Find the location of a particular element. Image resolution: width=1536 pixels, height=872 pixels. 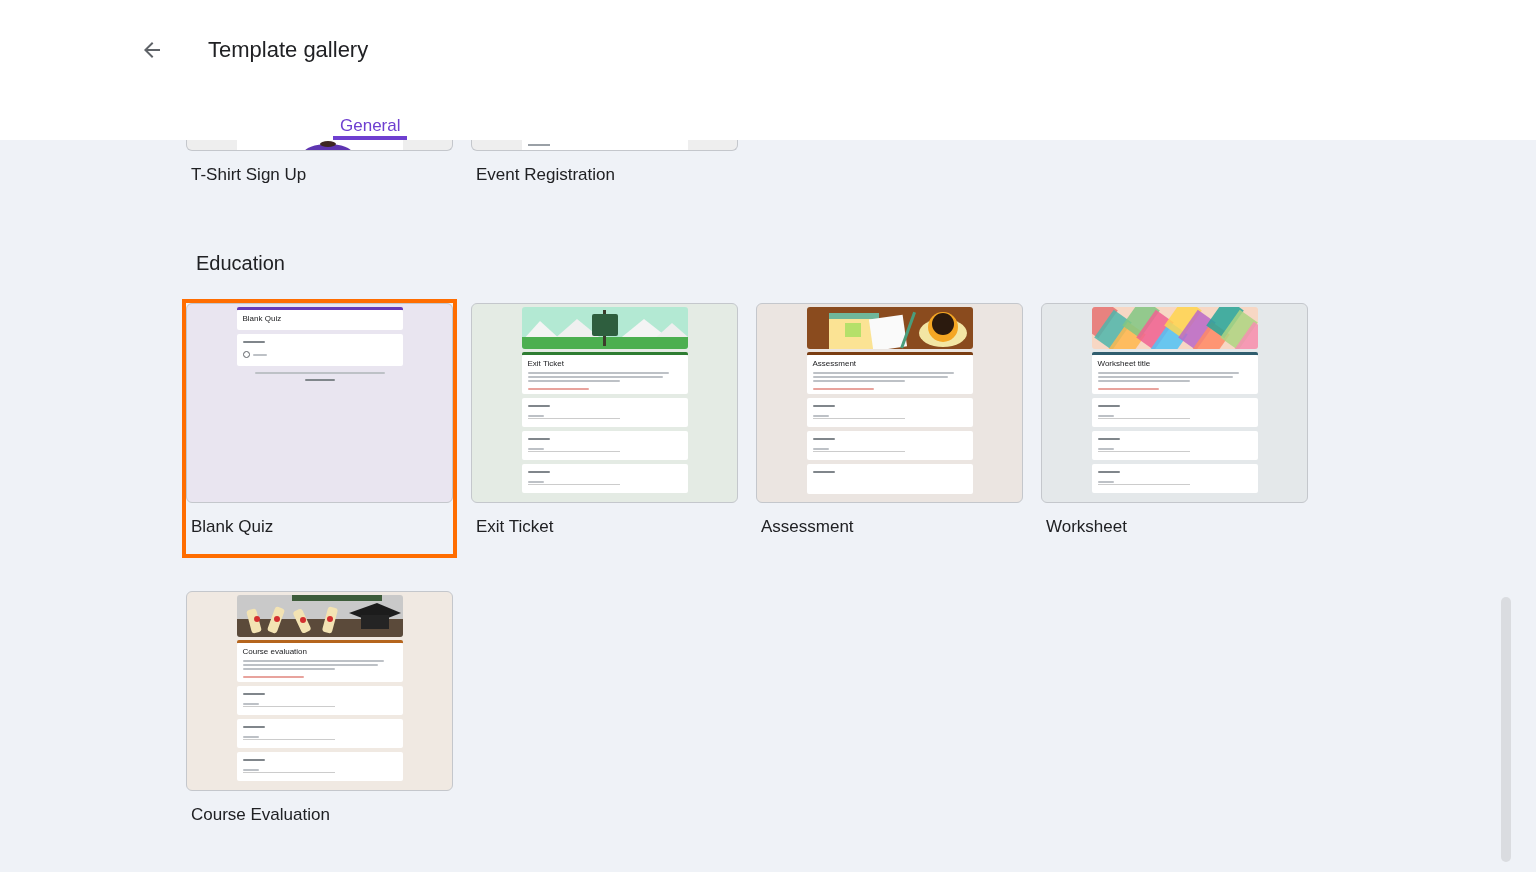

template-thumbnail: Exit Ticket is located at coordinates (604, 403).